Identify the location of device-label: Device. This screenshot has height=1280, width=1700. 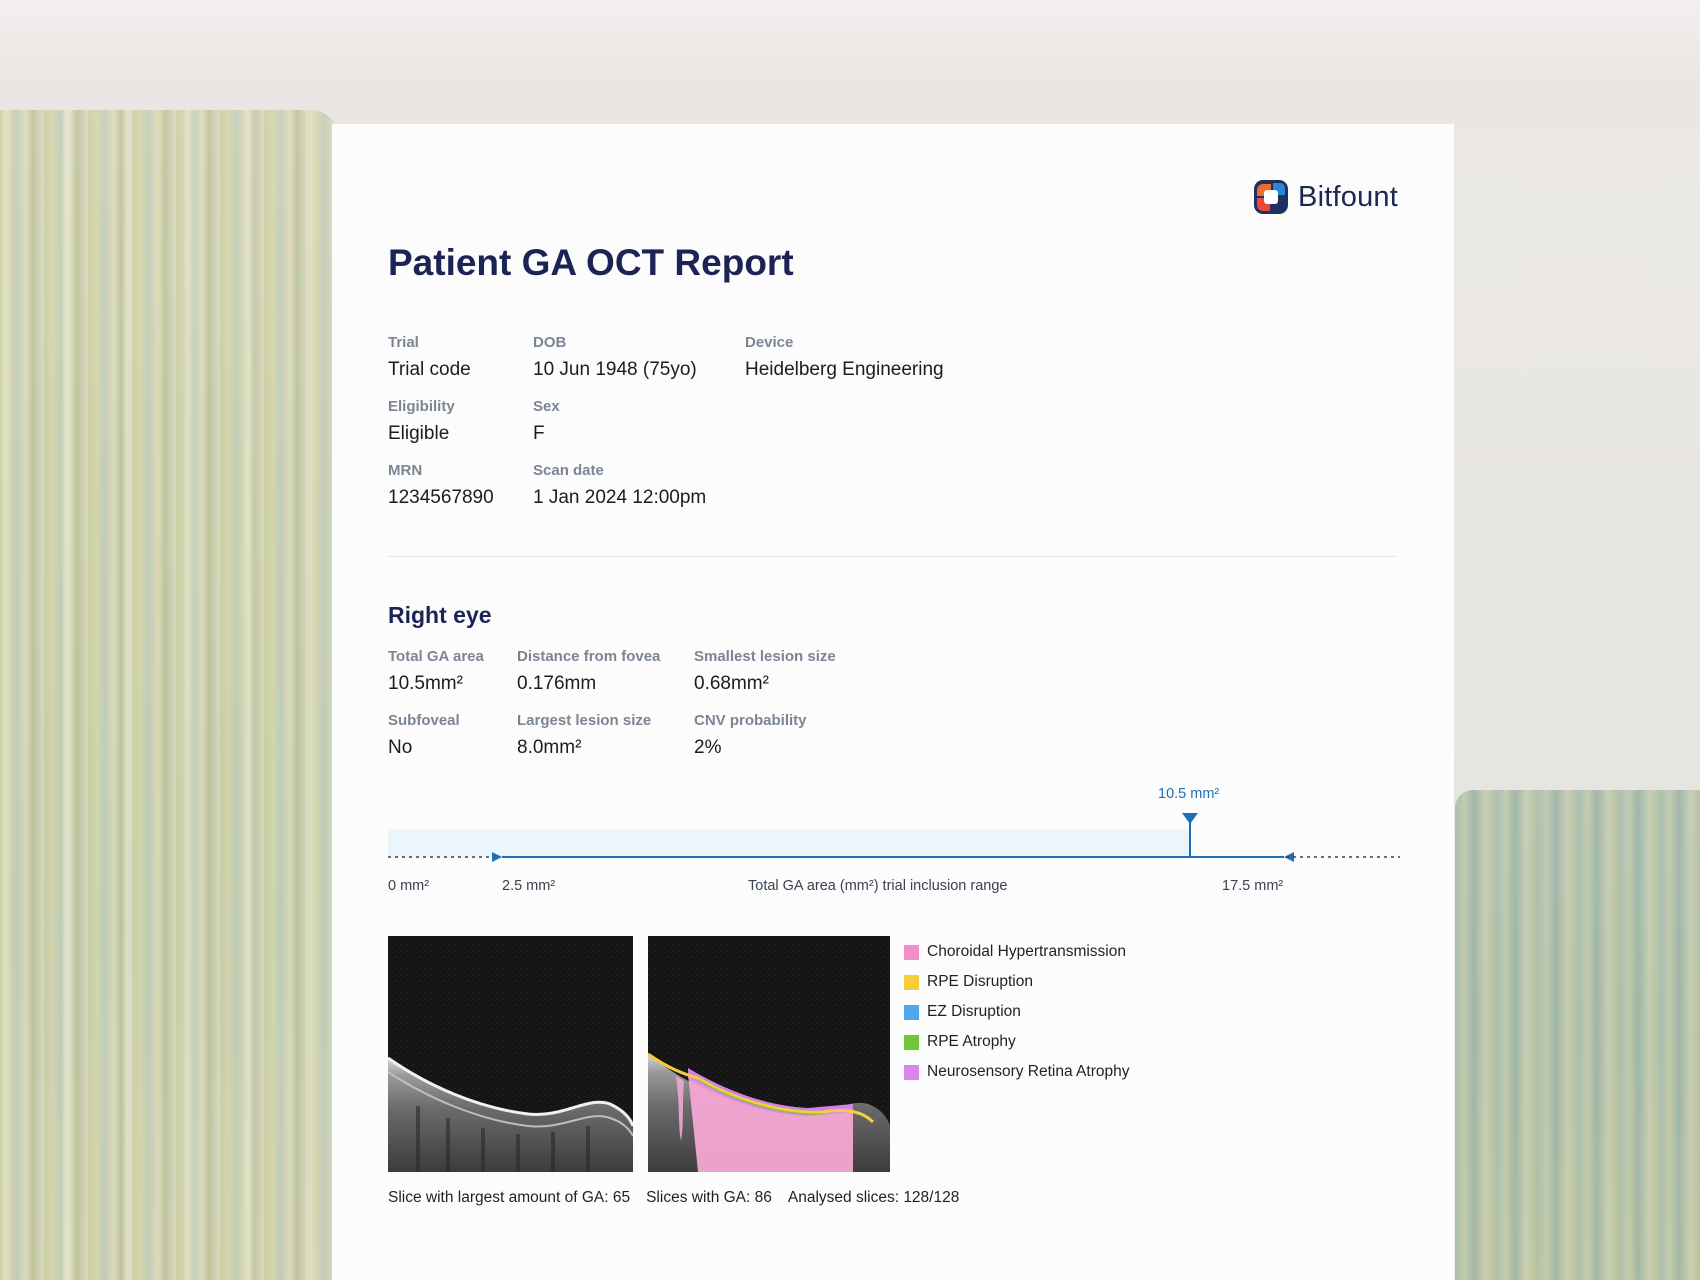
(769, 342).